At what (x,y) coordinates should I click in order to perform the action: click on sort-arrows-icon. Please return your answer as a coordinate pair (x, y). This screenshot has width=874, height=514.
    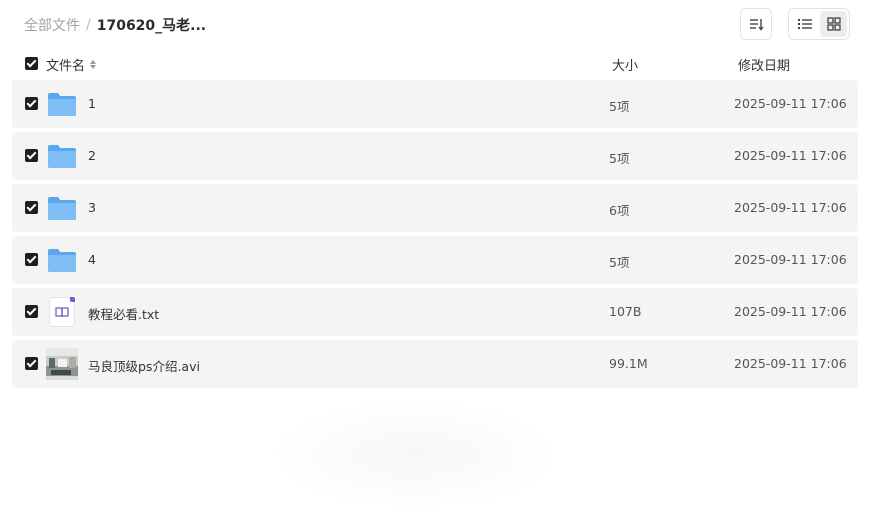
    Looking at the image, I should click on (93, 64).